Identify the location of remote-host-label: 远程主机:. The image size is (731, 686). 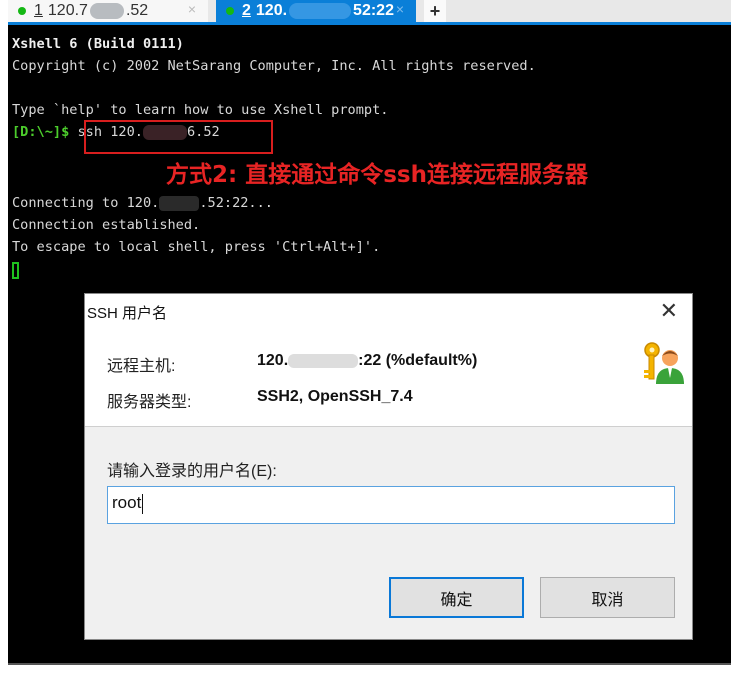
(141, 366).